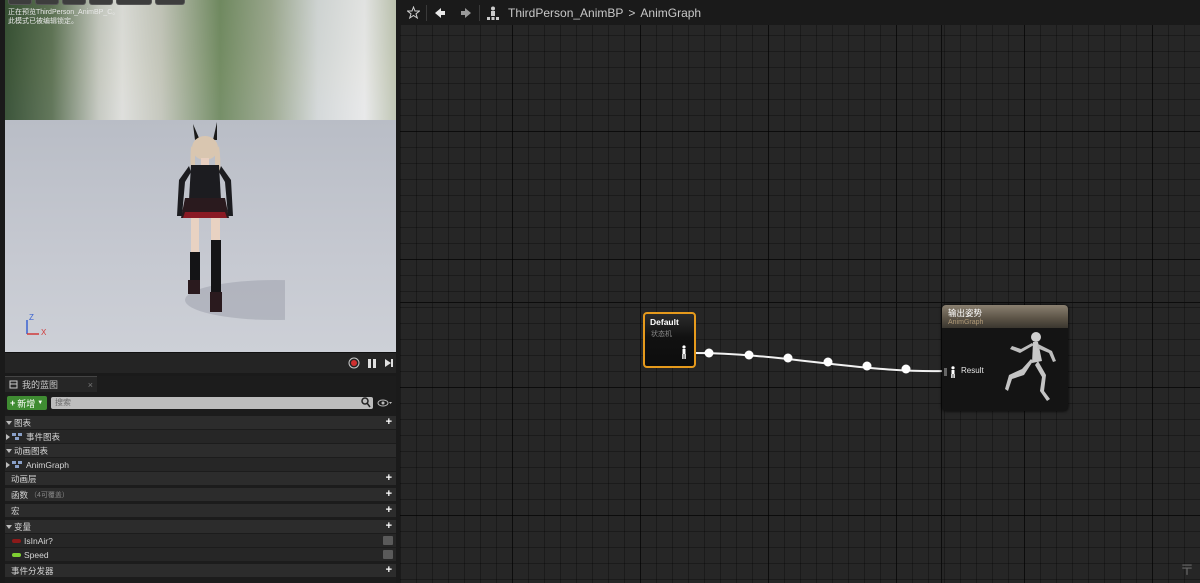 This screenshot has height=583, width=1200. Describe the element at coordinates (16, 554) in the screenshot. I see `float-type-pin-icon` at that location.